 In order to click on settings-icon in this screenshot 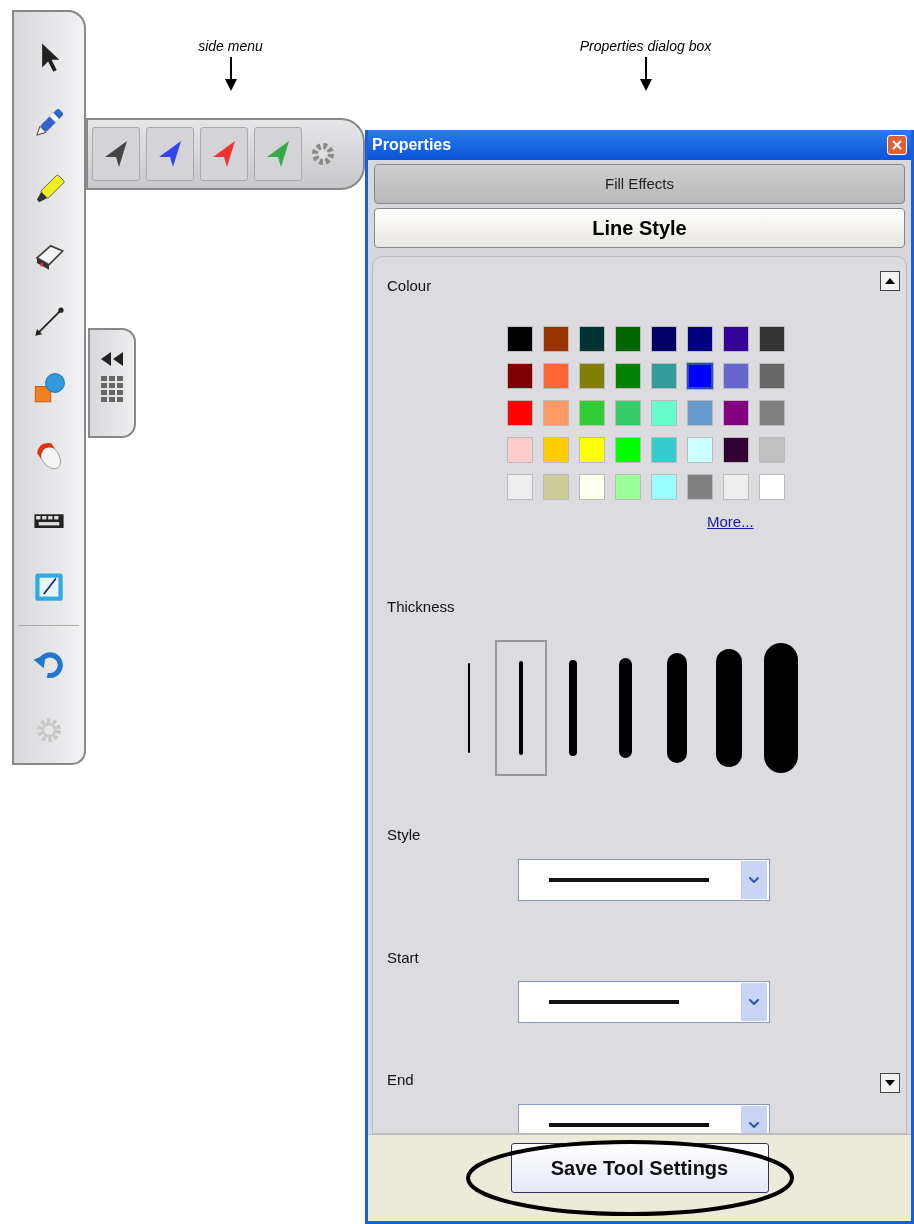, I will do `click(323, 154)`.